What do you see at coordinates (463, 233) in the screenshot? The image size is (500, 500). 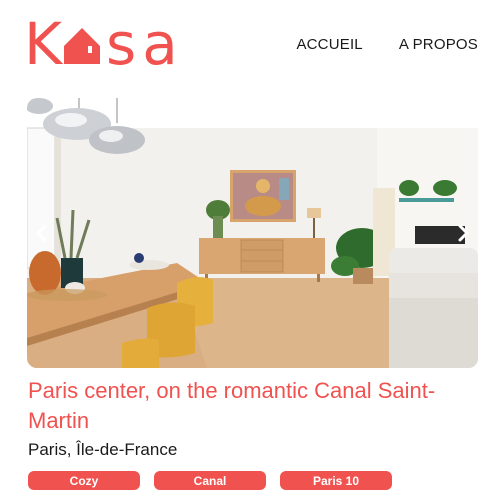 I see `chevron-right-icon` at bounding box center [463, 233].